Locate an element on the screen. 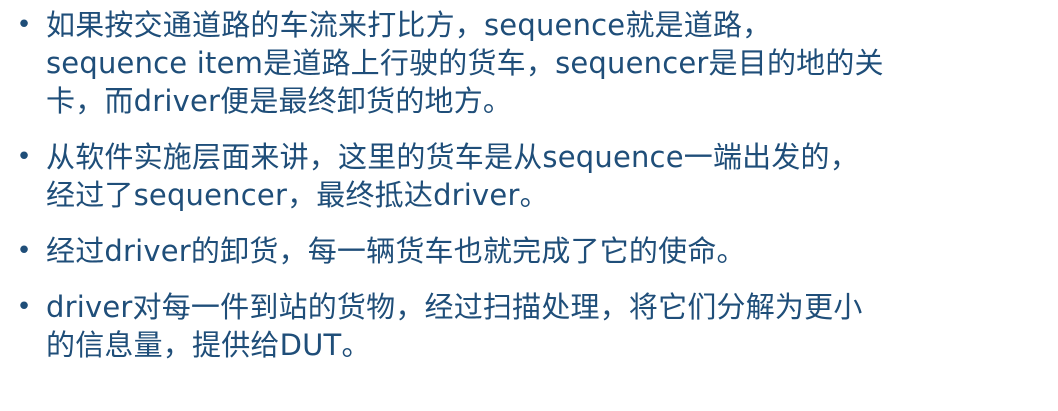 The height and width of the screenshot is (411, 1058). bullet-text: 经过driver的卸货，每一辆货车也就完成了它的使命。 is located at coordinates (396, 251).